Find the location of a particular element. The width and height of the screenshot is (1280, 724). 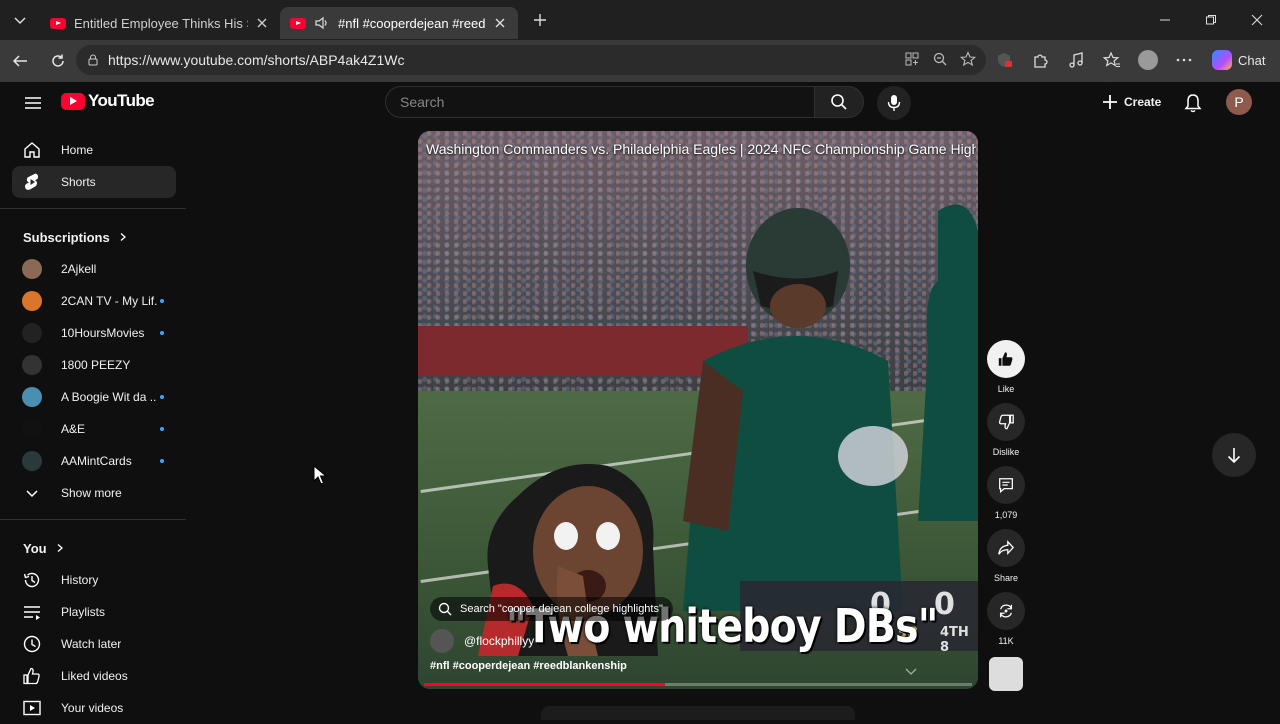

puzzle-icon is located at coordinates (1041, 61).